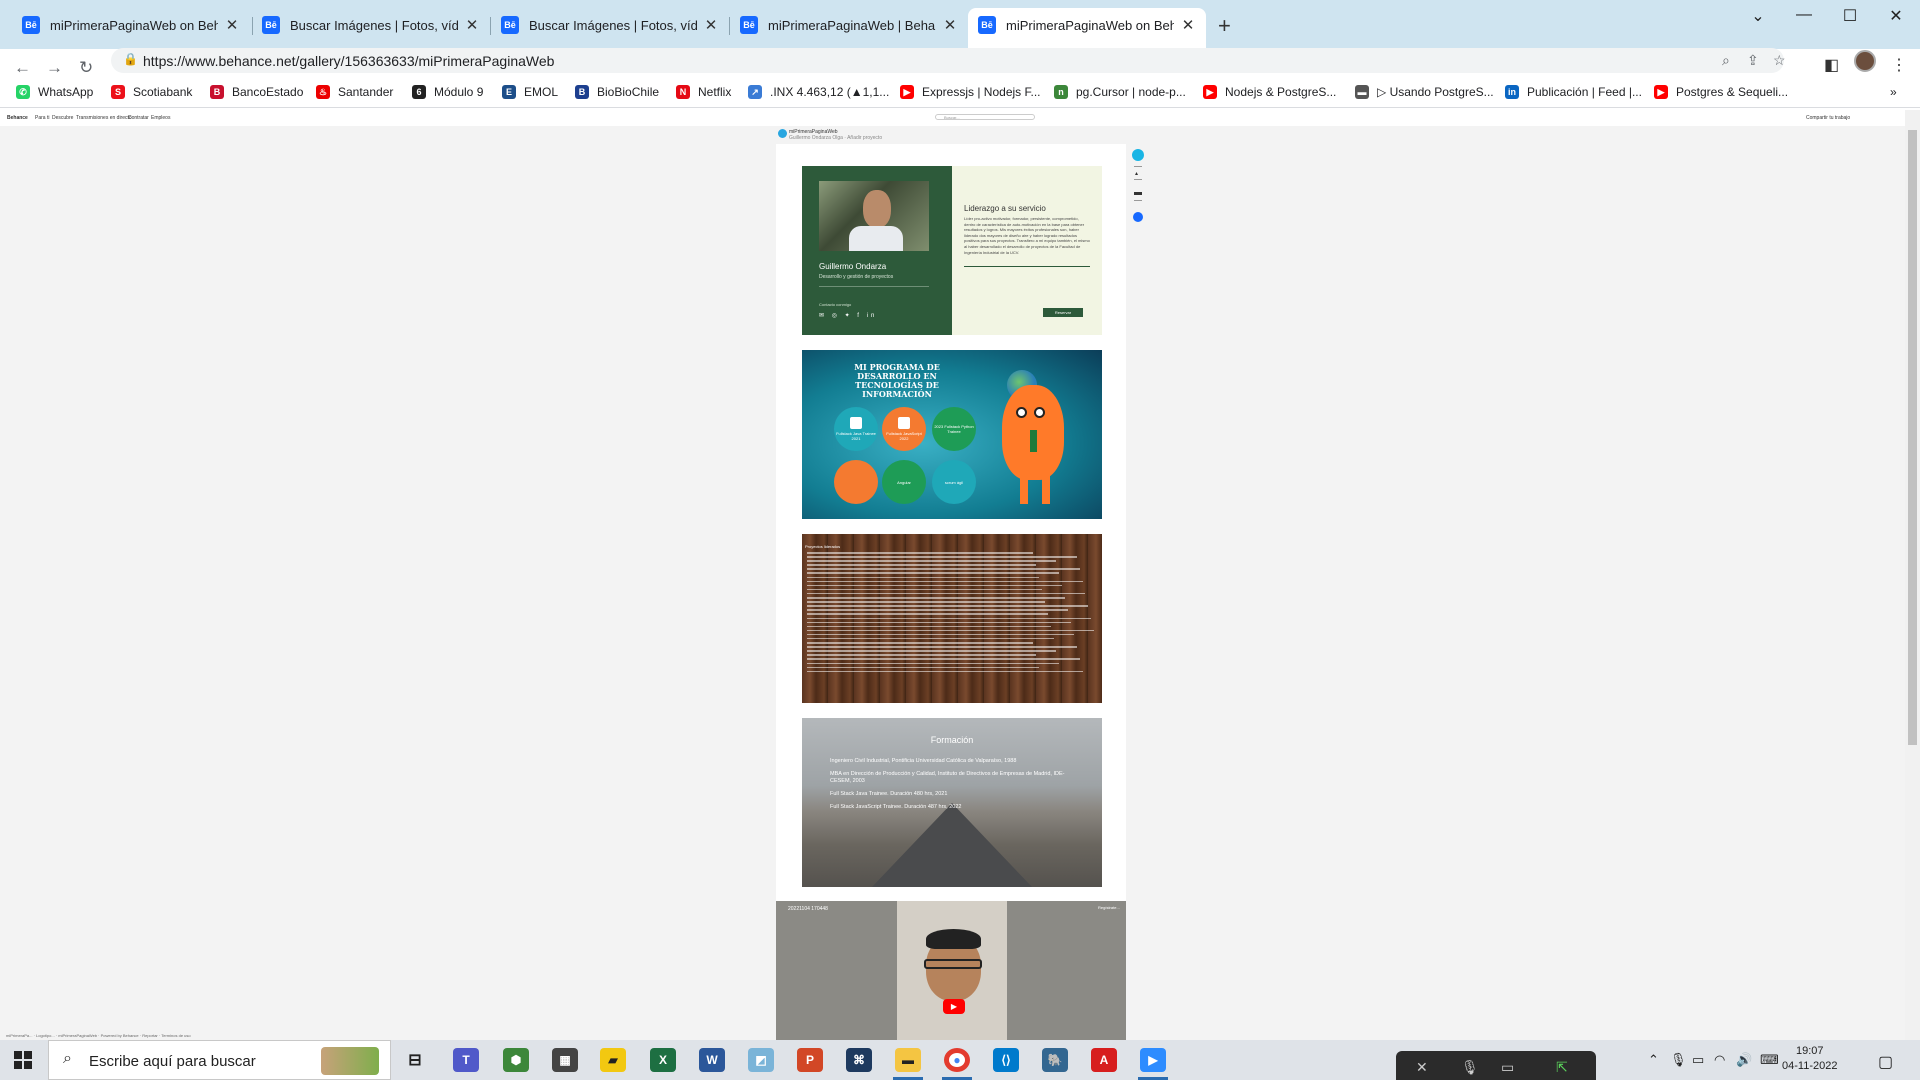 This screenshot has height=1080, width=1920. What do you see at coordinates (1912, 437) in the screenshot?
I see `scrollbar-thumb` at bounding box center [1912, 437].